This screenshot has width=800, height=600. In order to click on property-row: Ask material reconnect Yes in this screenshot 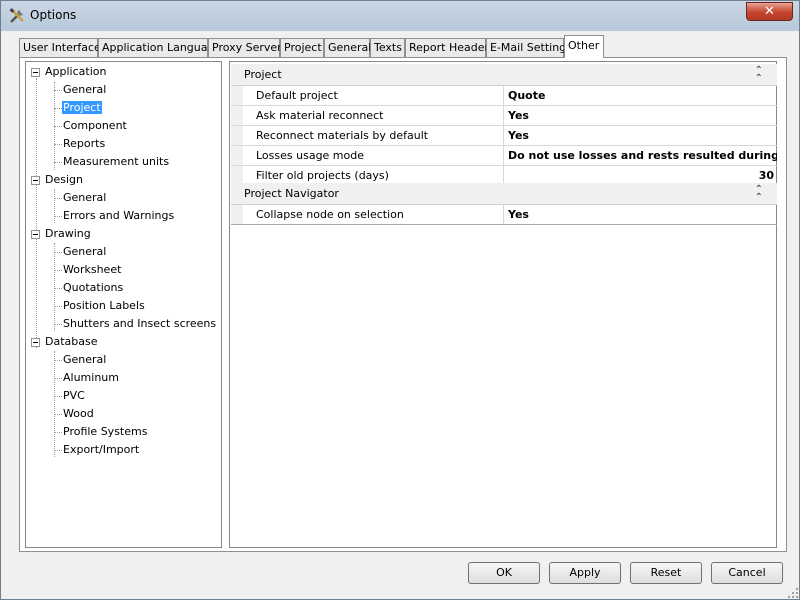, I will do `click(504, 116)`.